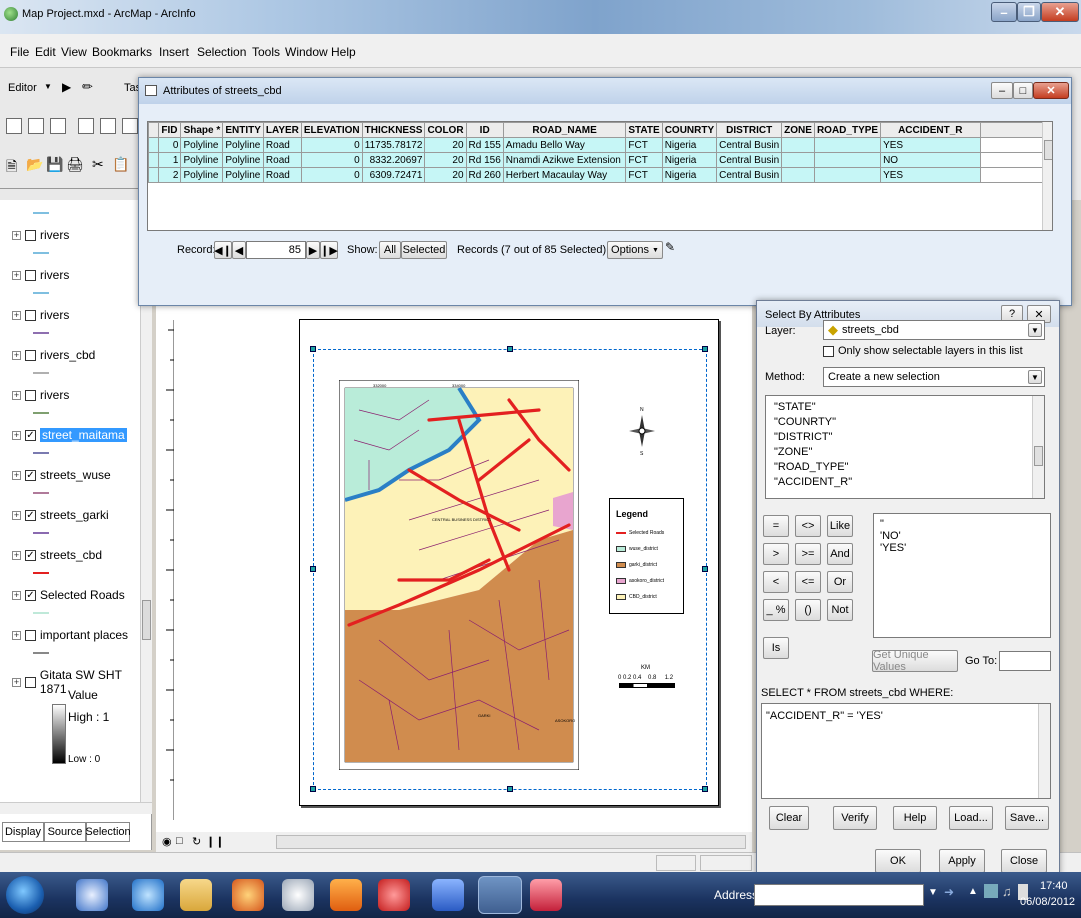 The width and height of the screenshot is (1081, 918). I want to click on options-button: Options ▼, so click(635, 250).